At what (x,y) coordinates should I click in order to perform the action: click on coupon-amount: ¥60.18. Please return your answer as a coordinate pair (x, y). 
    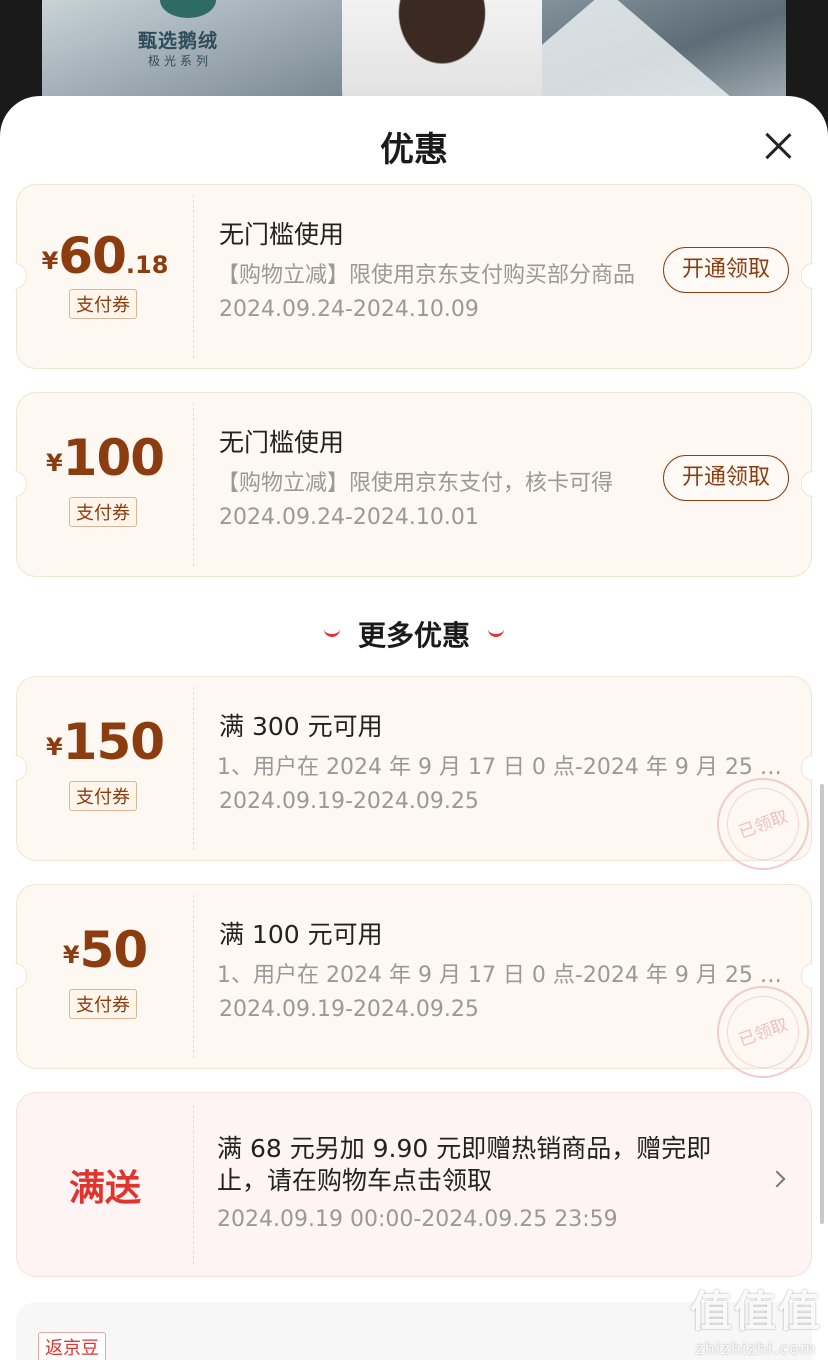
    Looking at the image, I should click on (105, 256).